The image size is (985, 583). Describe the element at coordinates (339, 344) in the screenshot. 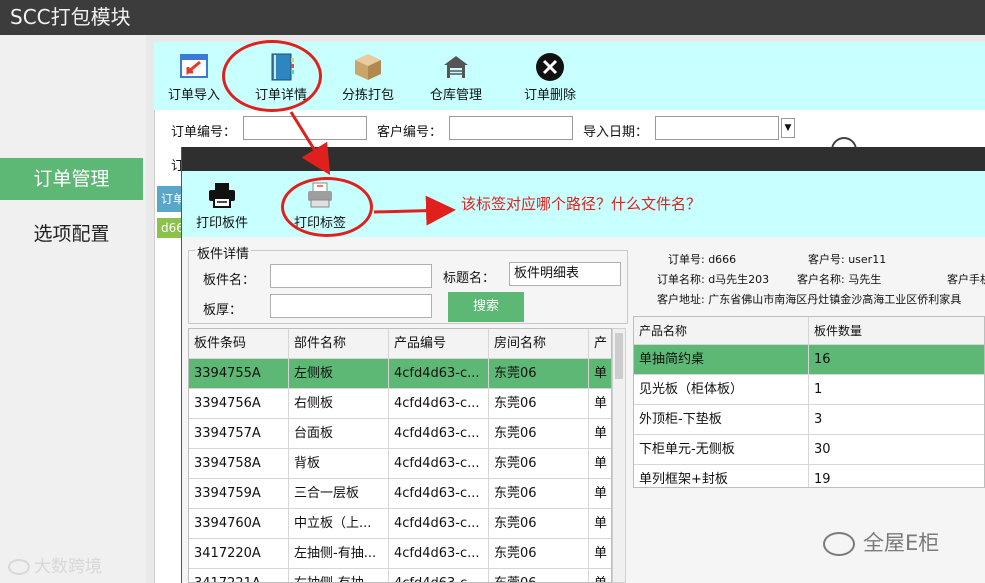

I see `column-header-part-name: 部件名称` at that location.